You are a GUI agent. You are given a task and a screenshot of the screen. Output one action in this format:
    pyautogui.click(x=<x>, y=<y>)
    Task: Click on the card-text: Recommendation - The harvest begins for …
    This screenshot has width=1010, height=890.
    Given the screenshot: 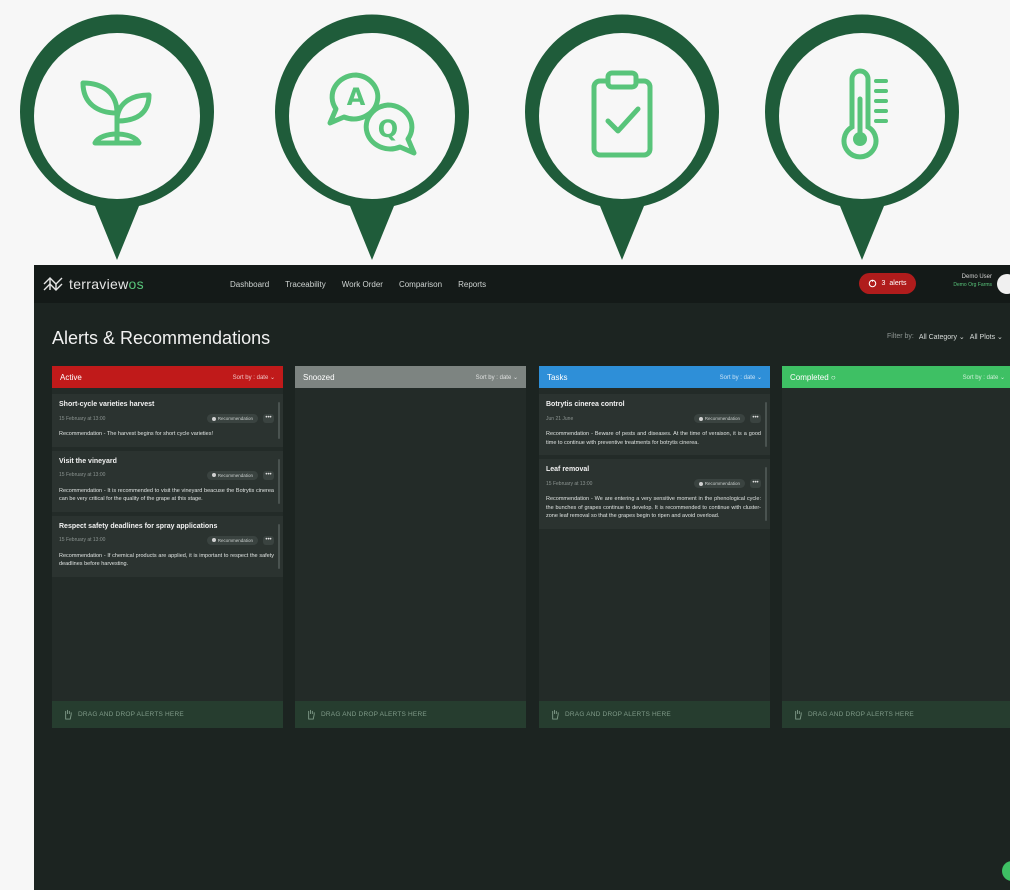 What is the action you would take?
    pyautogui.click(x=136, y=434)
    